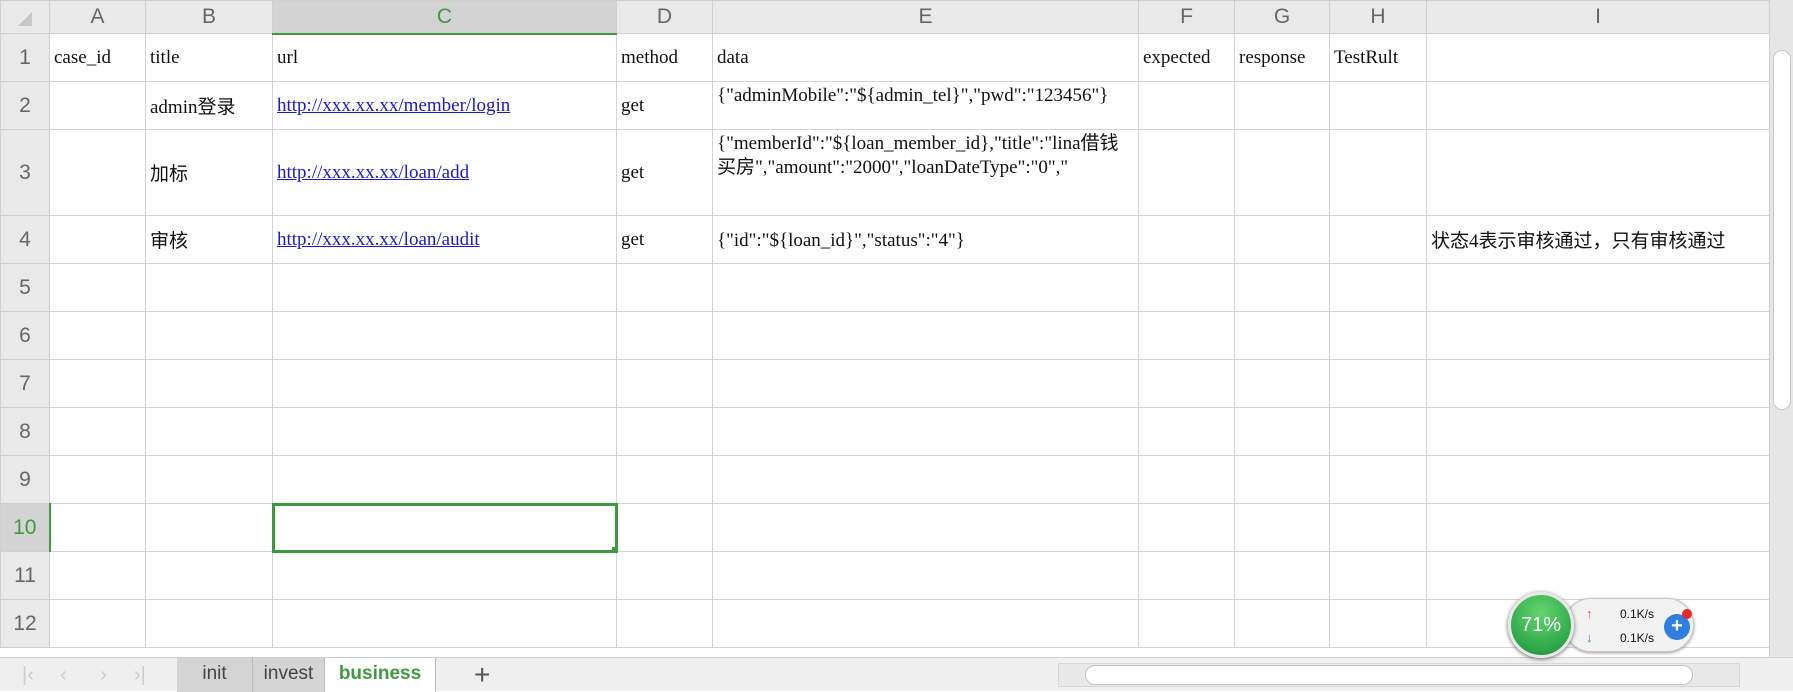 Image resolution: width=1793 pixels, height=692 pixels. Describe the element at coordinates (1378, 623) in the screenshot. I see `cell-h12` at that location.